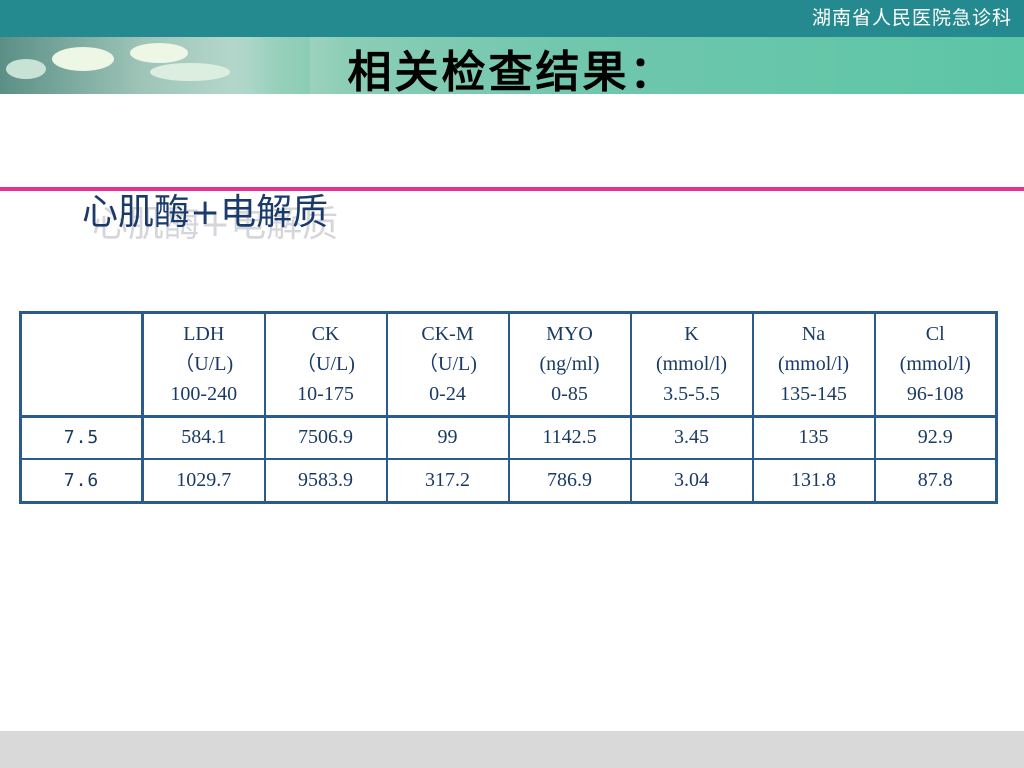 The width and height of the screenshot is (1024, 768). What do you see at coordinates (691, 438) in the screenshot?
I see `value-cell: 3.45` at bounding box center [691, 438].